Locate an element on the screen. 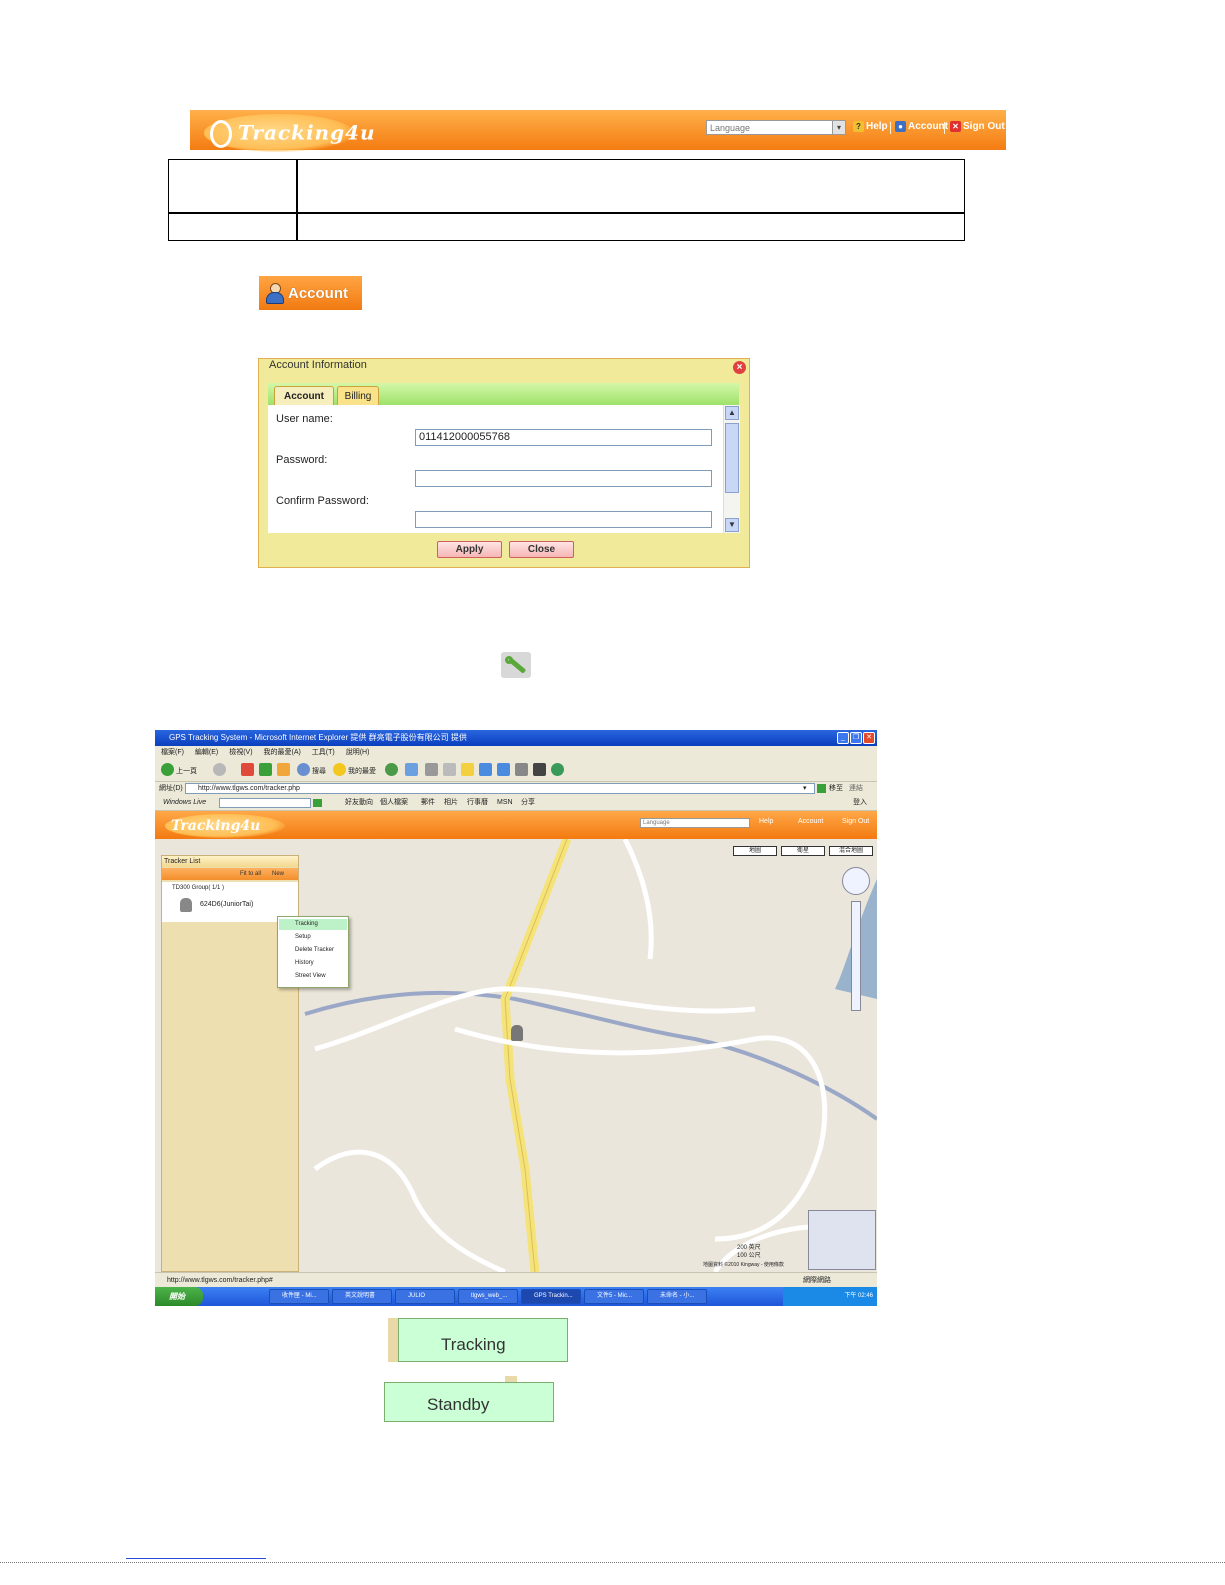  form-scrollbar: ▲ ▼ is located at coordinates (731, 469).